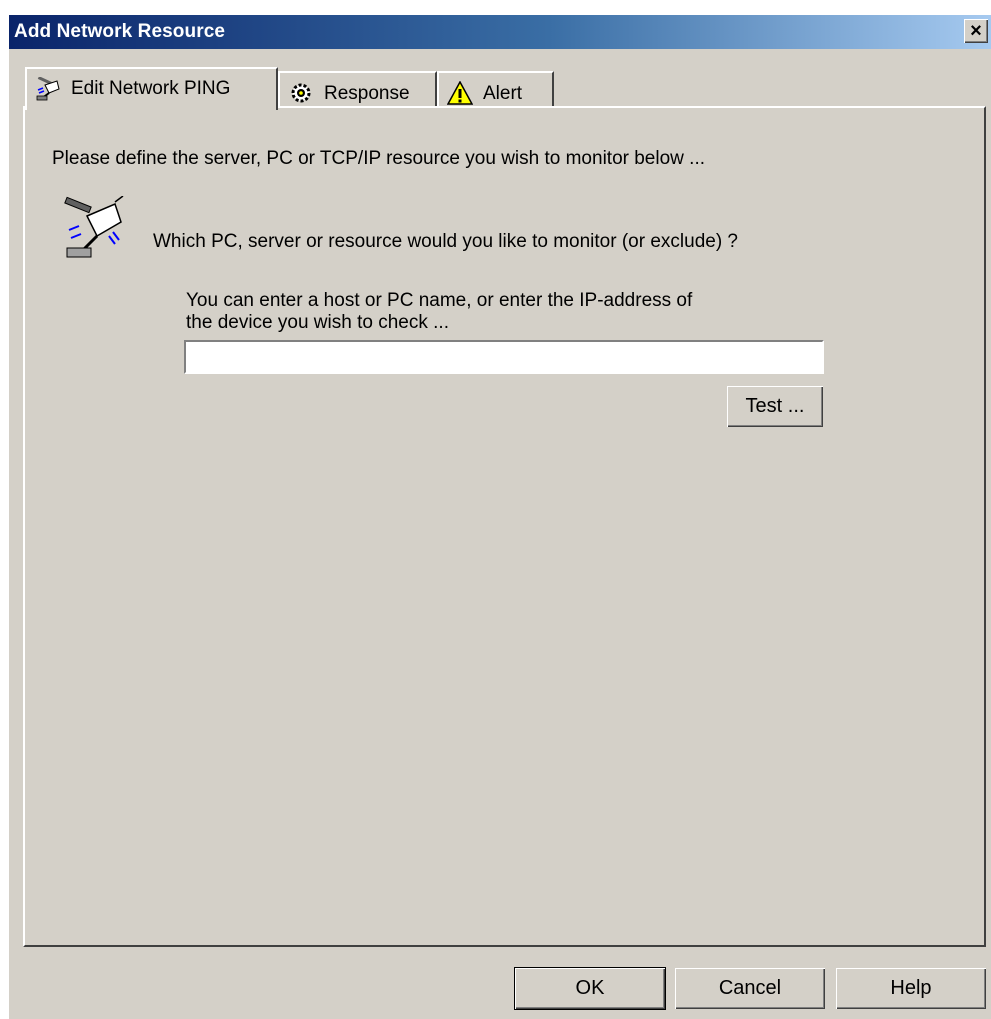 The height and width of the screenshot is (1019, 991). I want to click on close-button: ×, so click(976, 31).